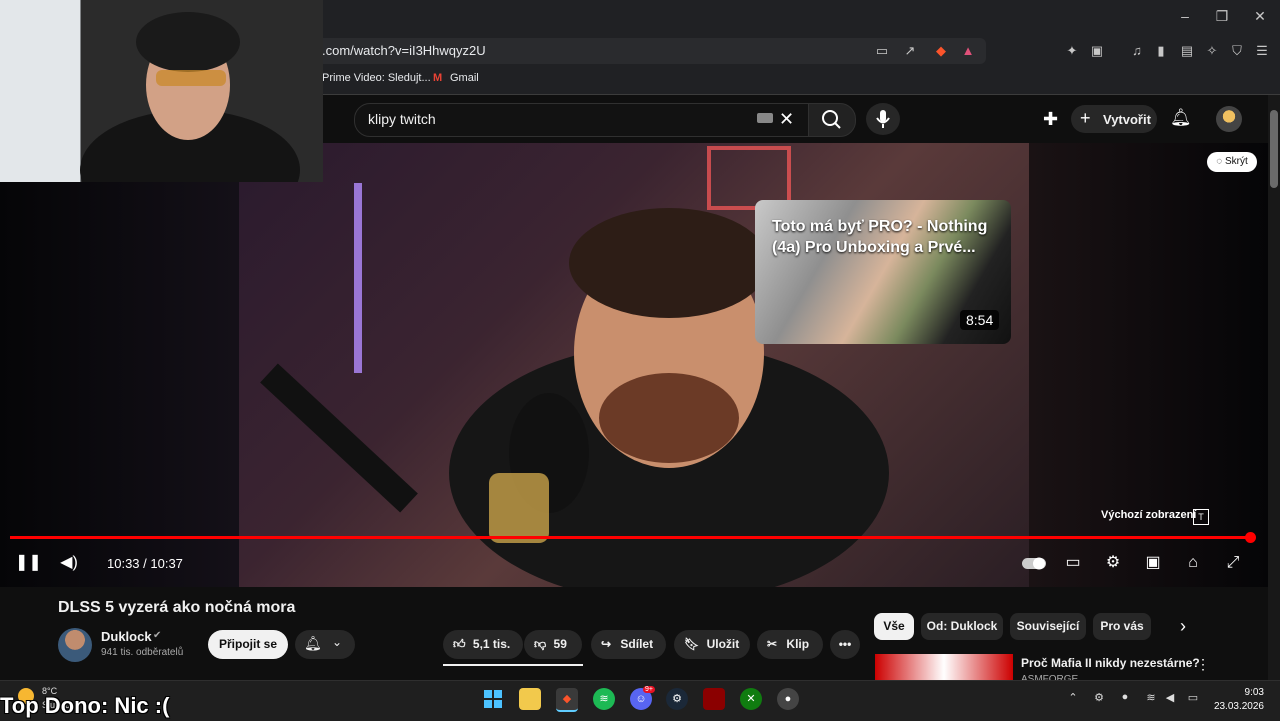  What do you see at coordinates (1260, 16) in the screenshot?
I see `close-icon: ✕` at bounding box center [1260, 16].